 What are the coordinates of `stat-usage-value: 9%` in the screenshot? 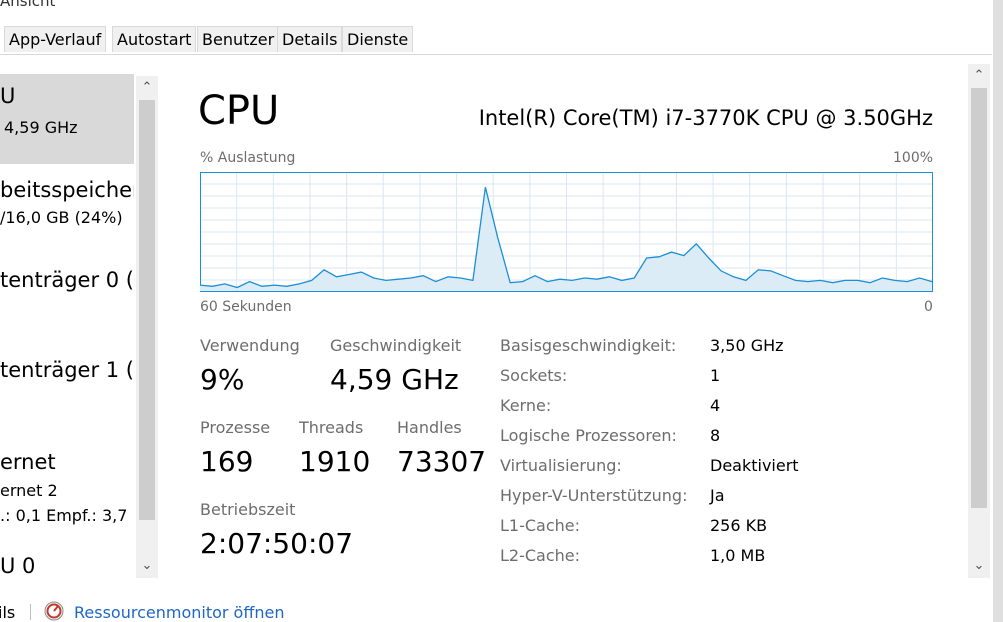 It's located at (222, 379).